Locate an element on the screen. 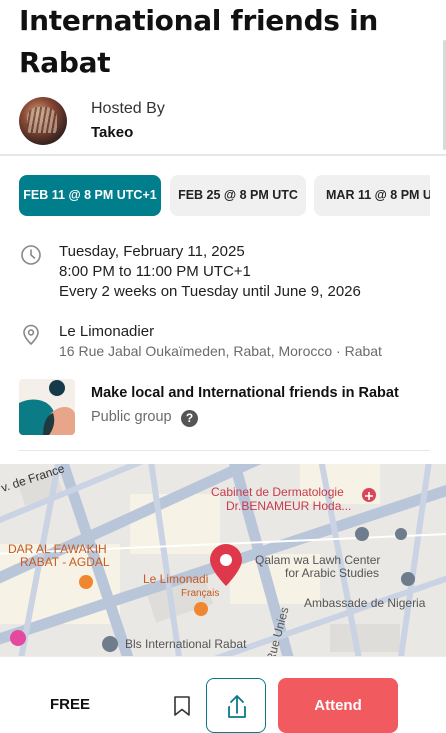 Image resolution: width=446 pixels, height=733 pixels. share-icon is located at coordinates (237, 706).